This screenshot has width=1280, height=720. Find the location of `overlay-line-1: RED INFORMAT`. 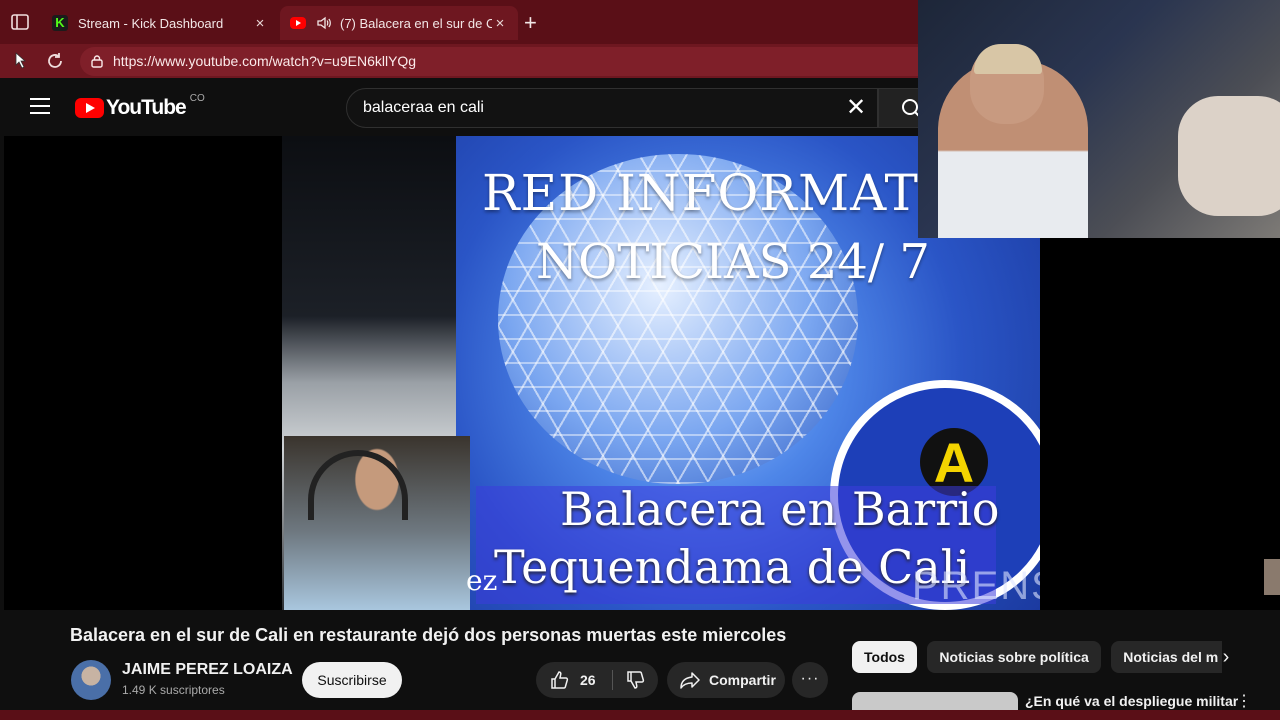

overlay-line-1: RED INFORMAT is located at coordinates (700, 193).